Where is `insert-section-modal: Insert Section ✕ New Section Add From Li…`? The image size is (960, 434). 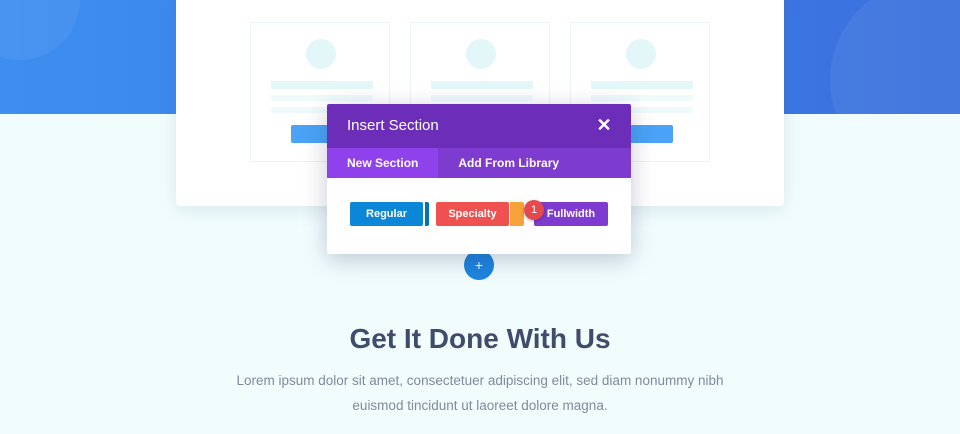
insert-section-modal: Insert Section ✕ New Section Add From Li… is located at coordinates (479, 179).